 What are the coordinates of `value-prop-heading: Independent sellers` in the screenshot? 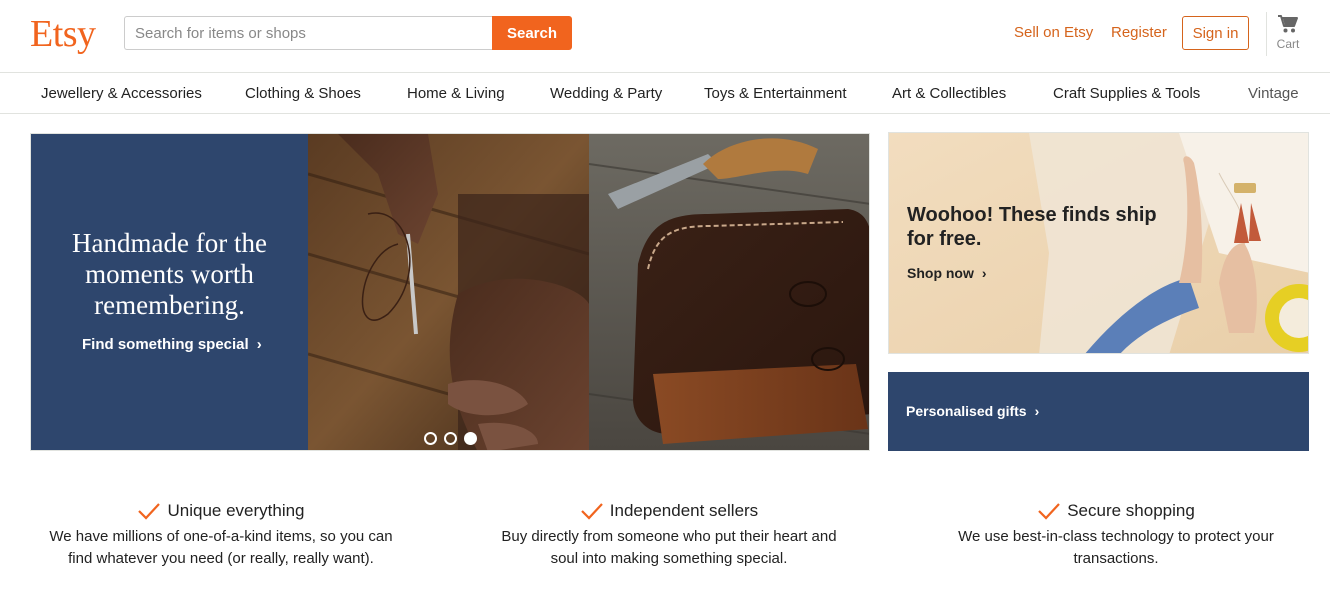 It's located at (669, 511).